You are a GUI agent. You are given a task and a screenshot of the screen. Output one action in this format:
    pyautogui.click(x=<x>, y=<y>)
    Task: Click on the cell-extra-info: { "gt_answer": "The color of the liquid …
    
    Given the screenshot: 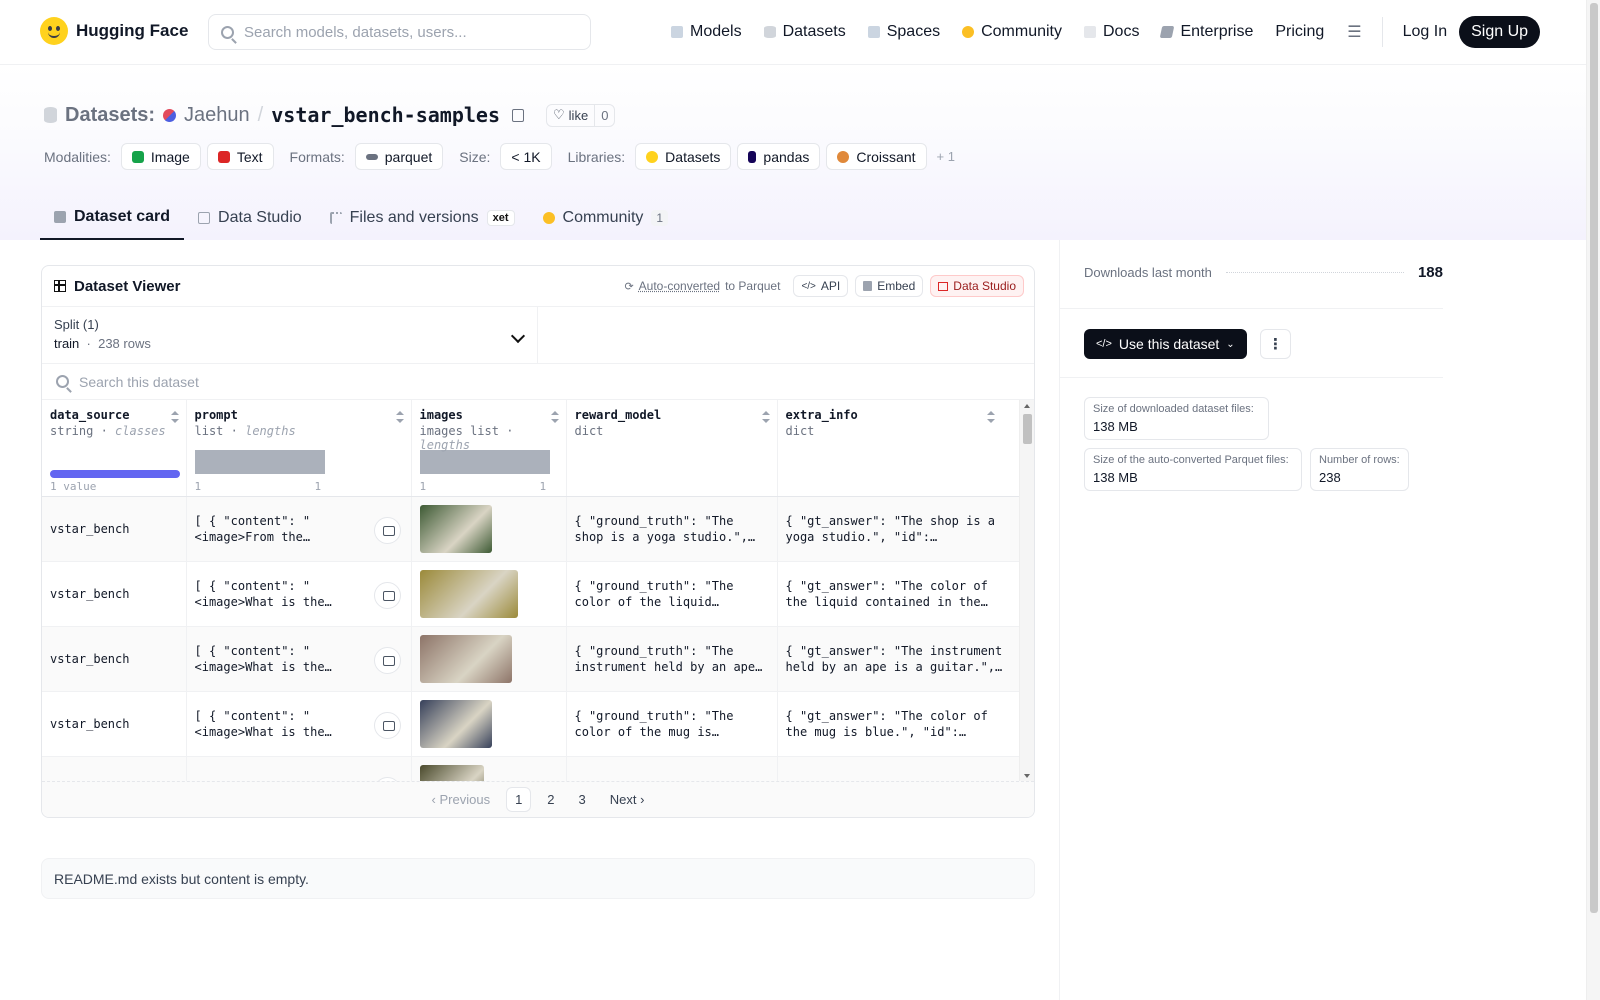 What is the action you would take?
    pyautogui.click(x=898, y=594)
    